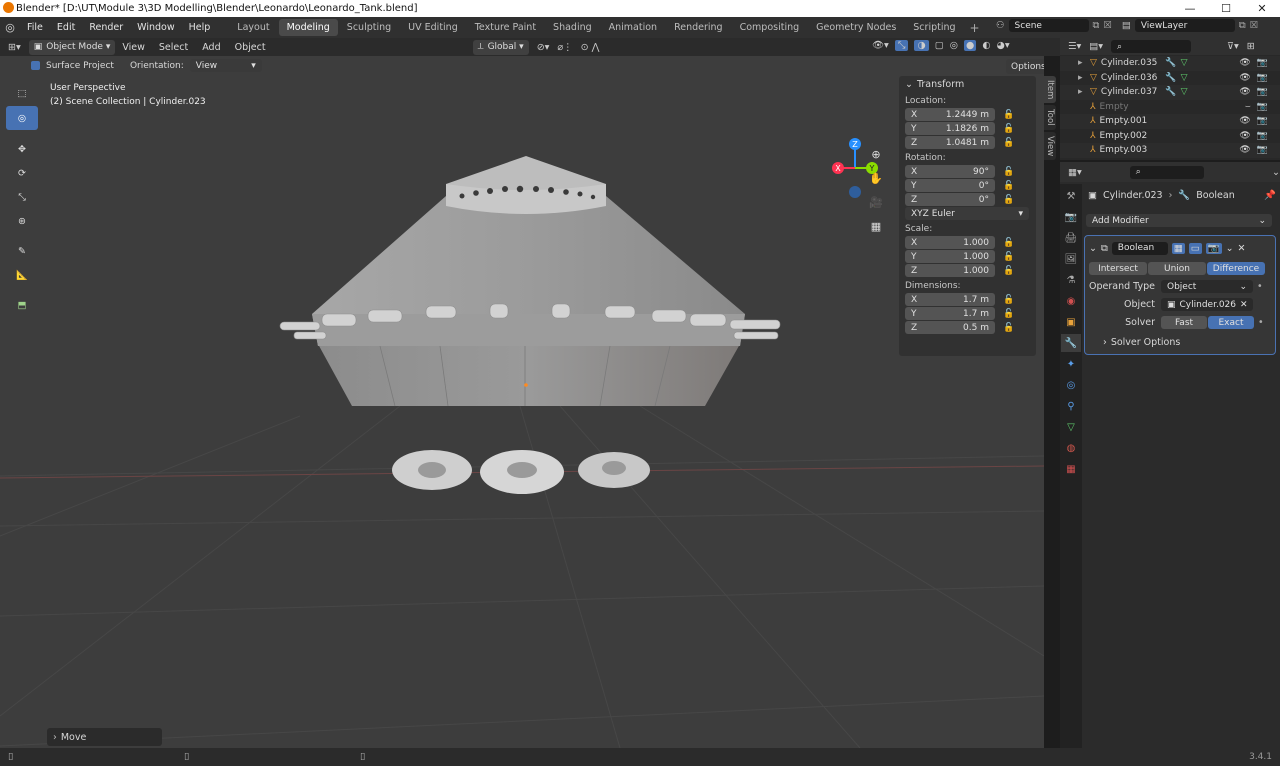  Describe the element at coordinates (1071, 343) in the screenshot. I see `modifier-tab-icon: 🔧` at that location.